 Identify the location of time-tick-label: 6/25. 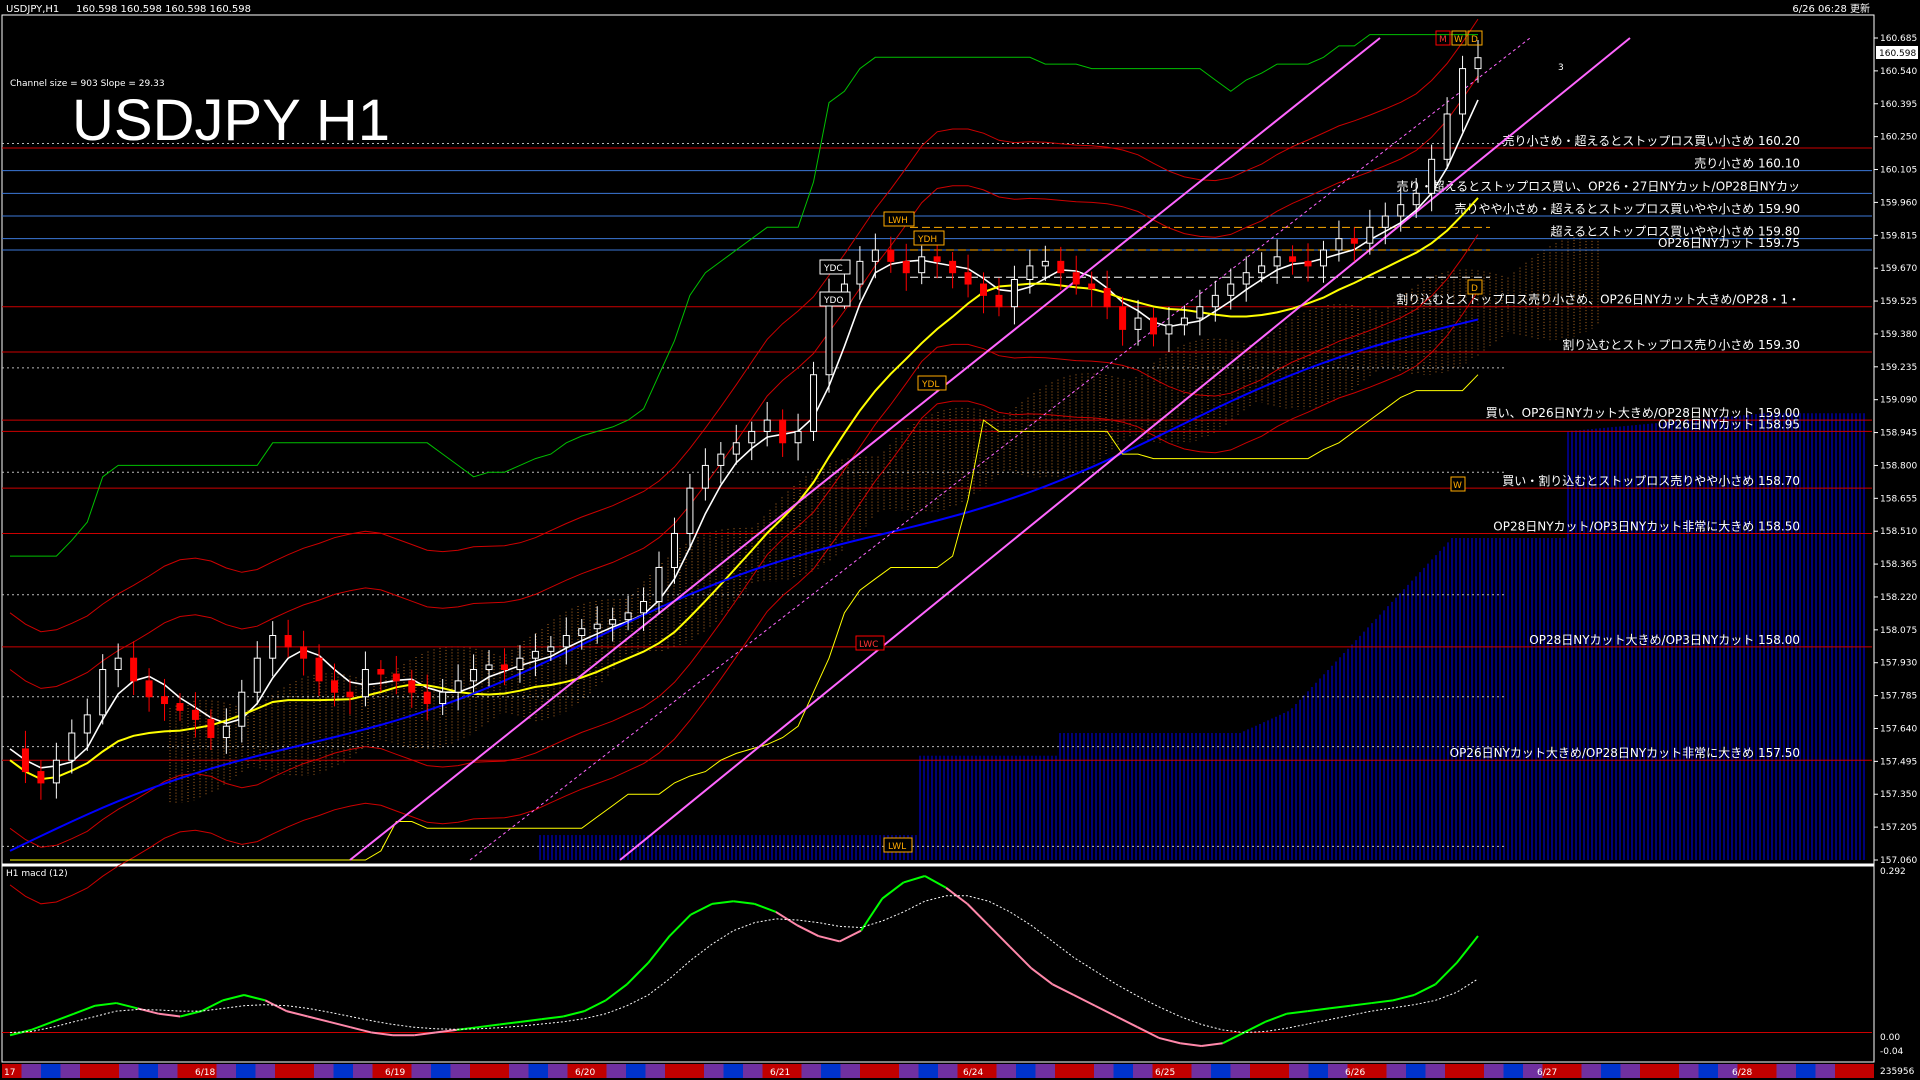
(1165, 1073).